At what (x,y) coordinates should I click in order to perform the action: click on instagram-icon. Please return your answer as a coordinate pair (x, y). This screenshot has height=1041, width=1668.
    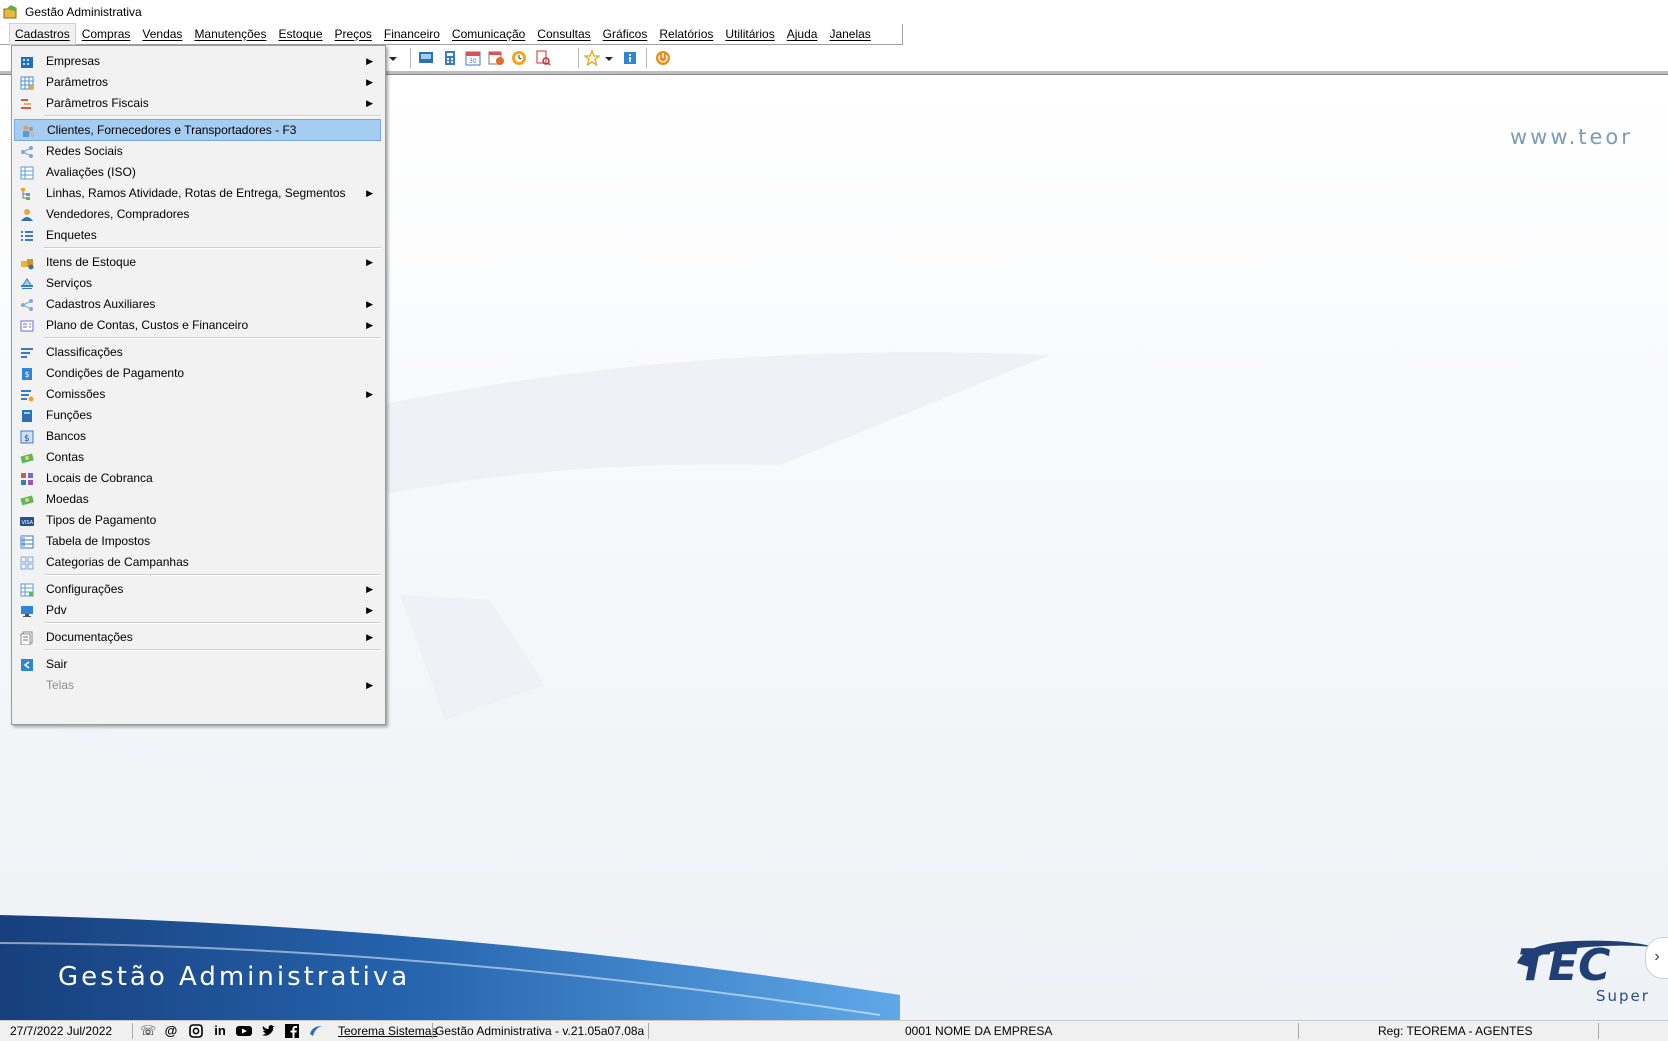
    Looking at the image, I should click on (196, 1031).